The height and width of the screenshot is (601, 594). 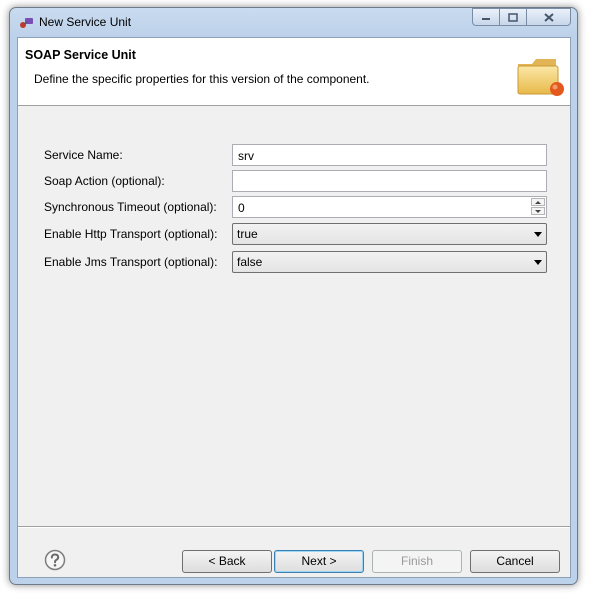 I want to click on jms-transport-row: Enable Jms Transport (optional): false, so click(x=296, y=262).